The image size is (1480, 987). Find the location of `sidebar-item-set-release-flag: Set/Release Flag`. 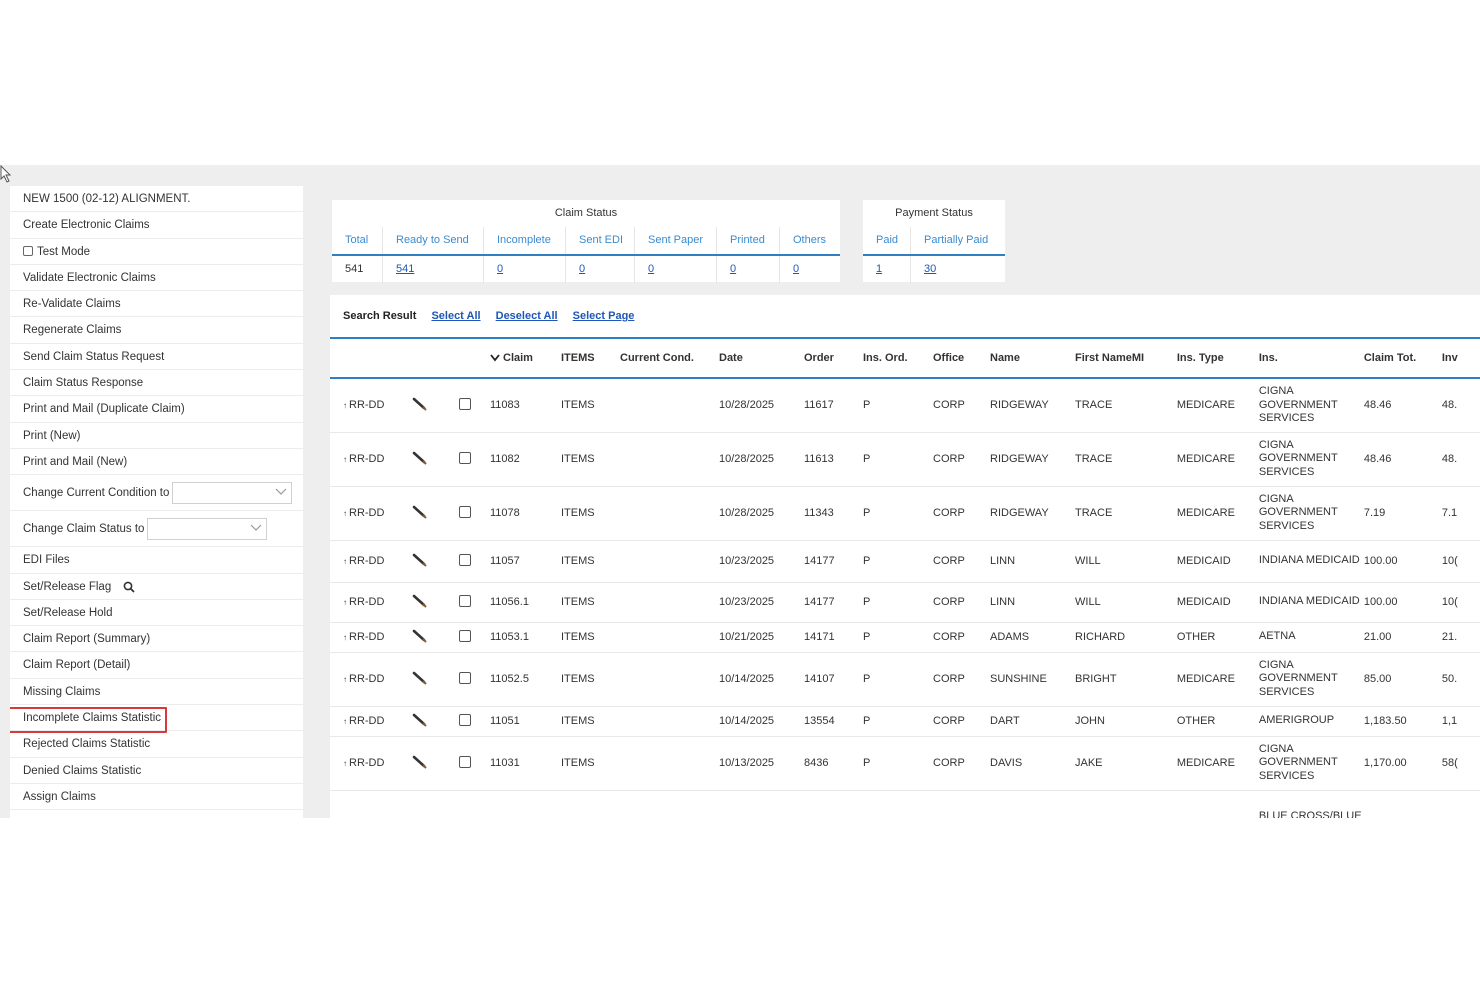

sidebar-item-set-release-flag: Set/Release Flag is located at coordinates (156, 587).